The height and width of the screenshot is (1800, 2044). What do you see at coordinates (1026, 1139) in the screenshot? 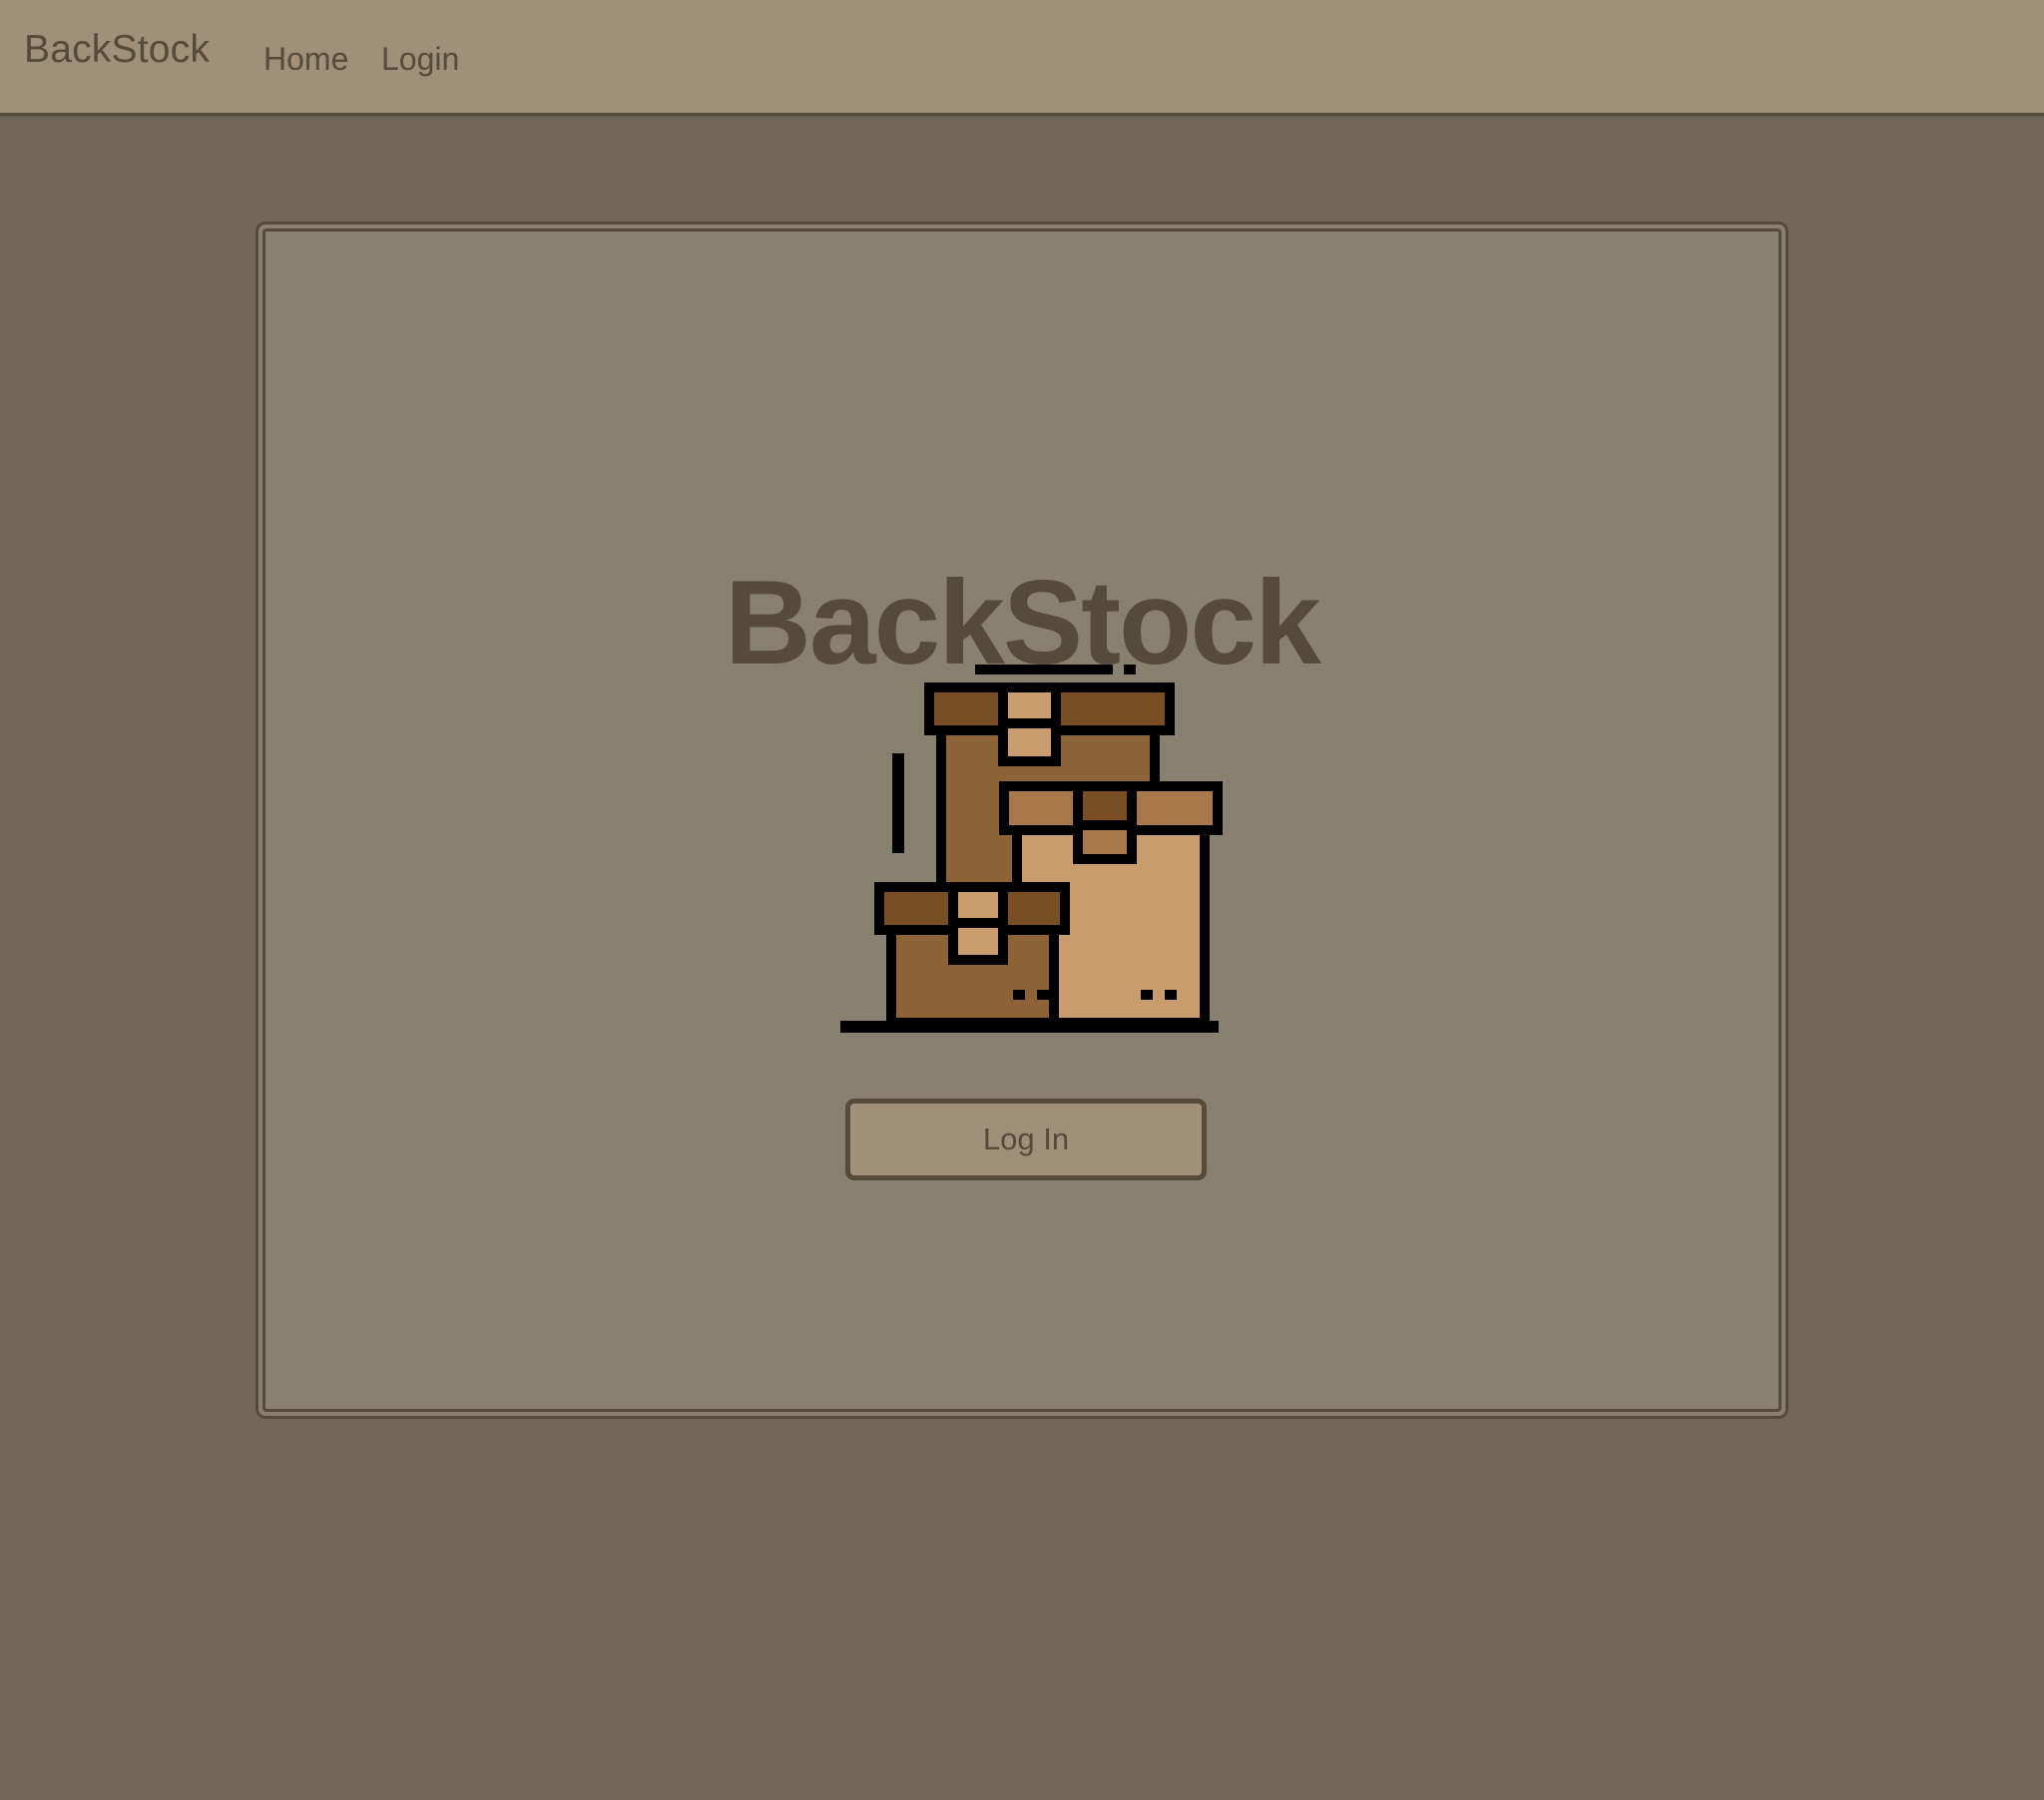
I see `log-in-button: Log In` at bounding box center [1026, 1139].